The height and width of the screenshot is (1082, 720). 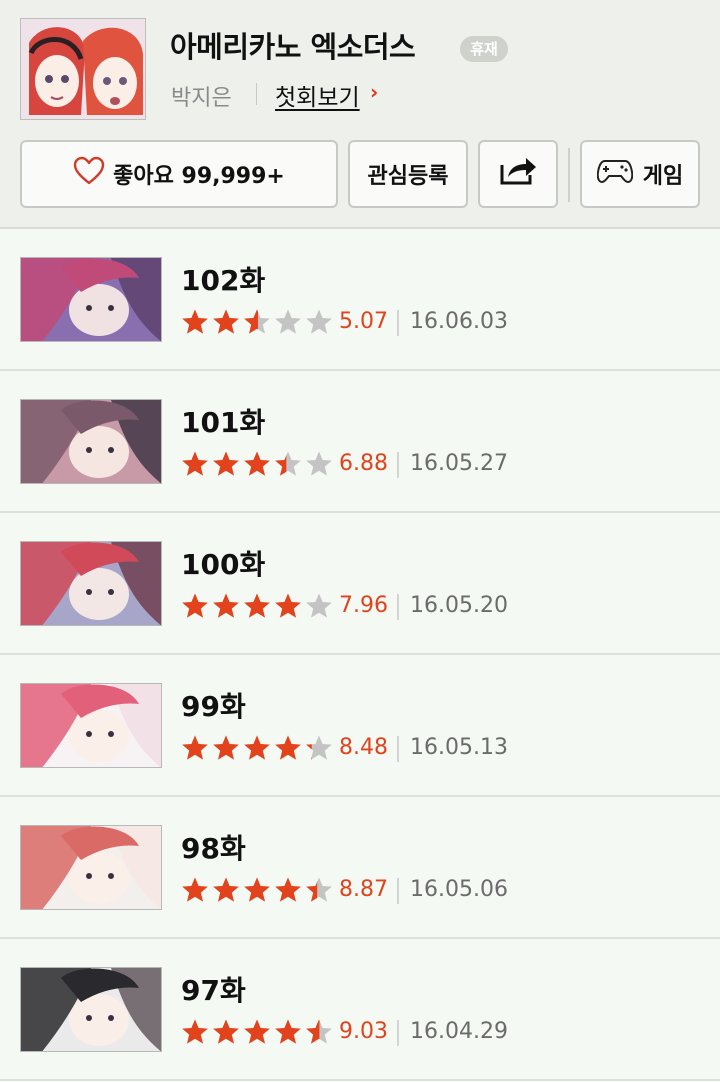 What do you see at coordinates (363, 605) in the screenshot?
I see `episode-rating: 7.96` at bounding box center [363, 605].